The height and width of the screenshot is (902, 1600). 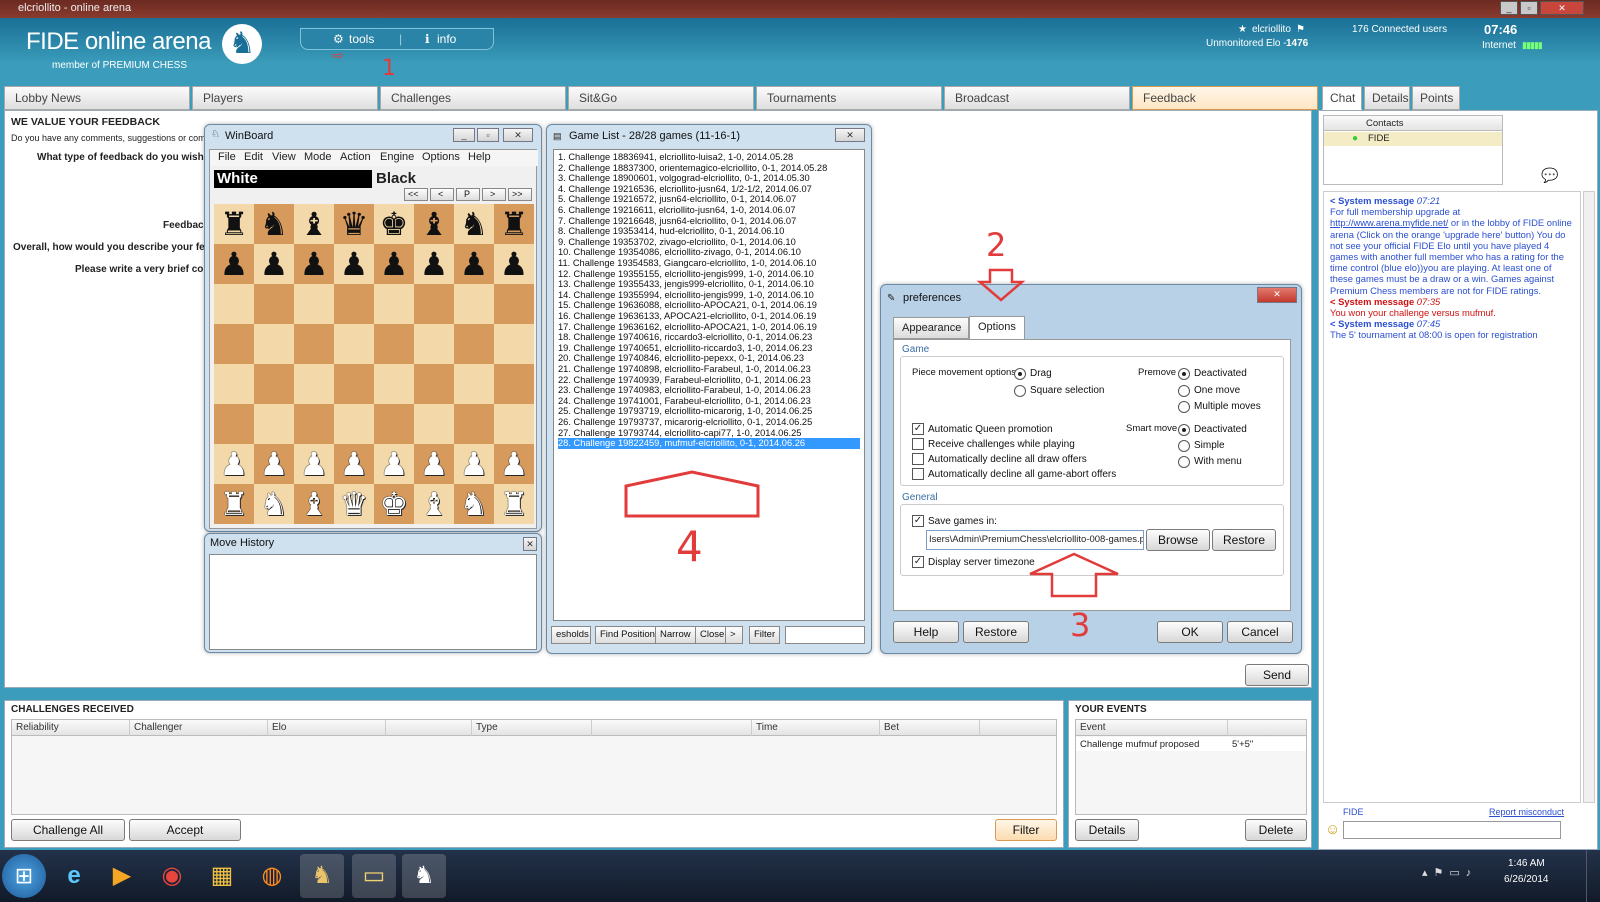 What do you see at coordinates (416, 194) in the screenshot?
I see `nav-first-button: <<` at bounding box center [416, 194].